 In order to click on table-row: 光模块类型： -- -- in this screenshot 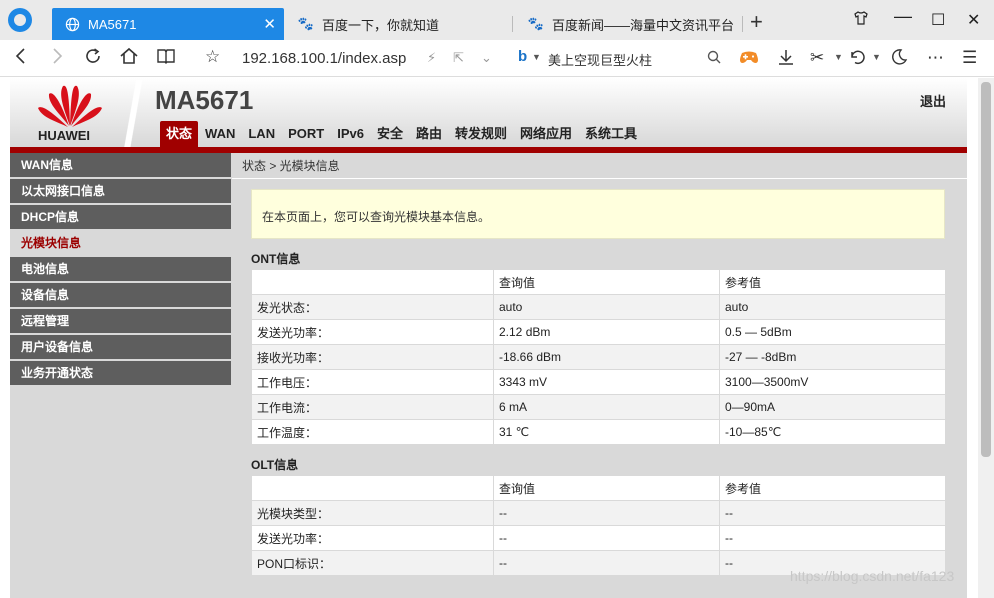, I will do `click(598, 513)`.